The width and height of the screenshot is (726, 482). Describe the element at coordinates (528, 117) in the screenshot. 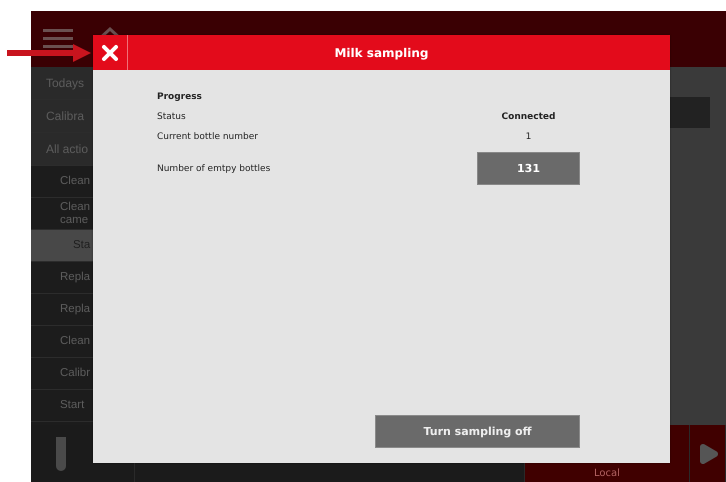

I see `field-value: Connected` at that location.